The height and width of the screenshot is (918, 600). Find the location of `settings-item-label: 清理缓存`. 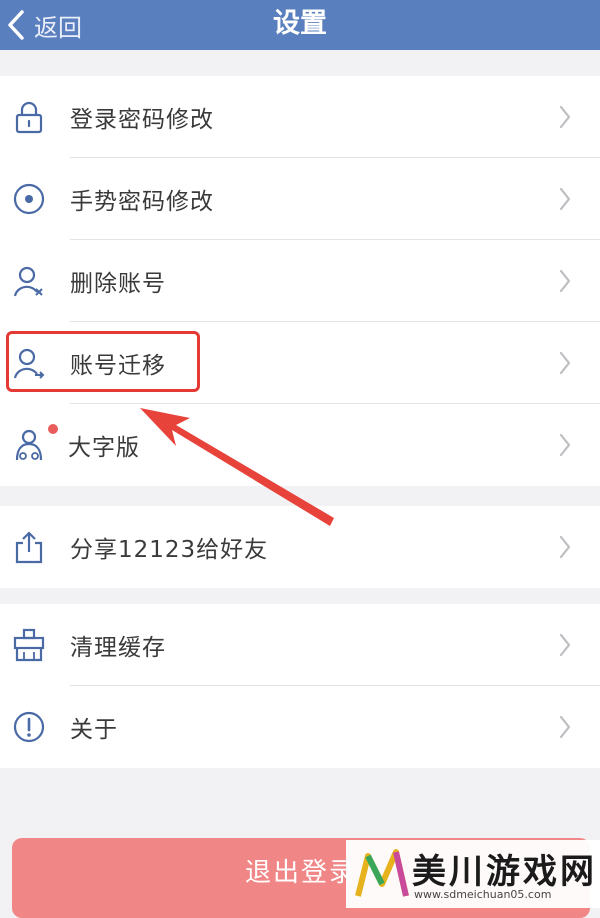

settings-item-label: 清理缓存 is located at coordinates (118, 648).